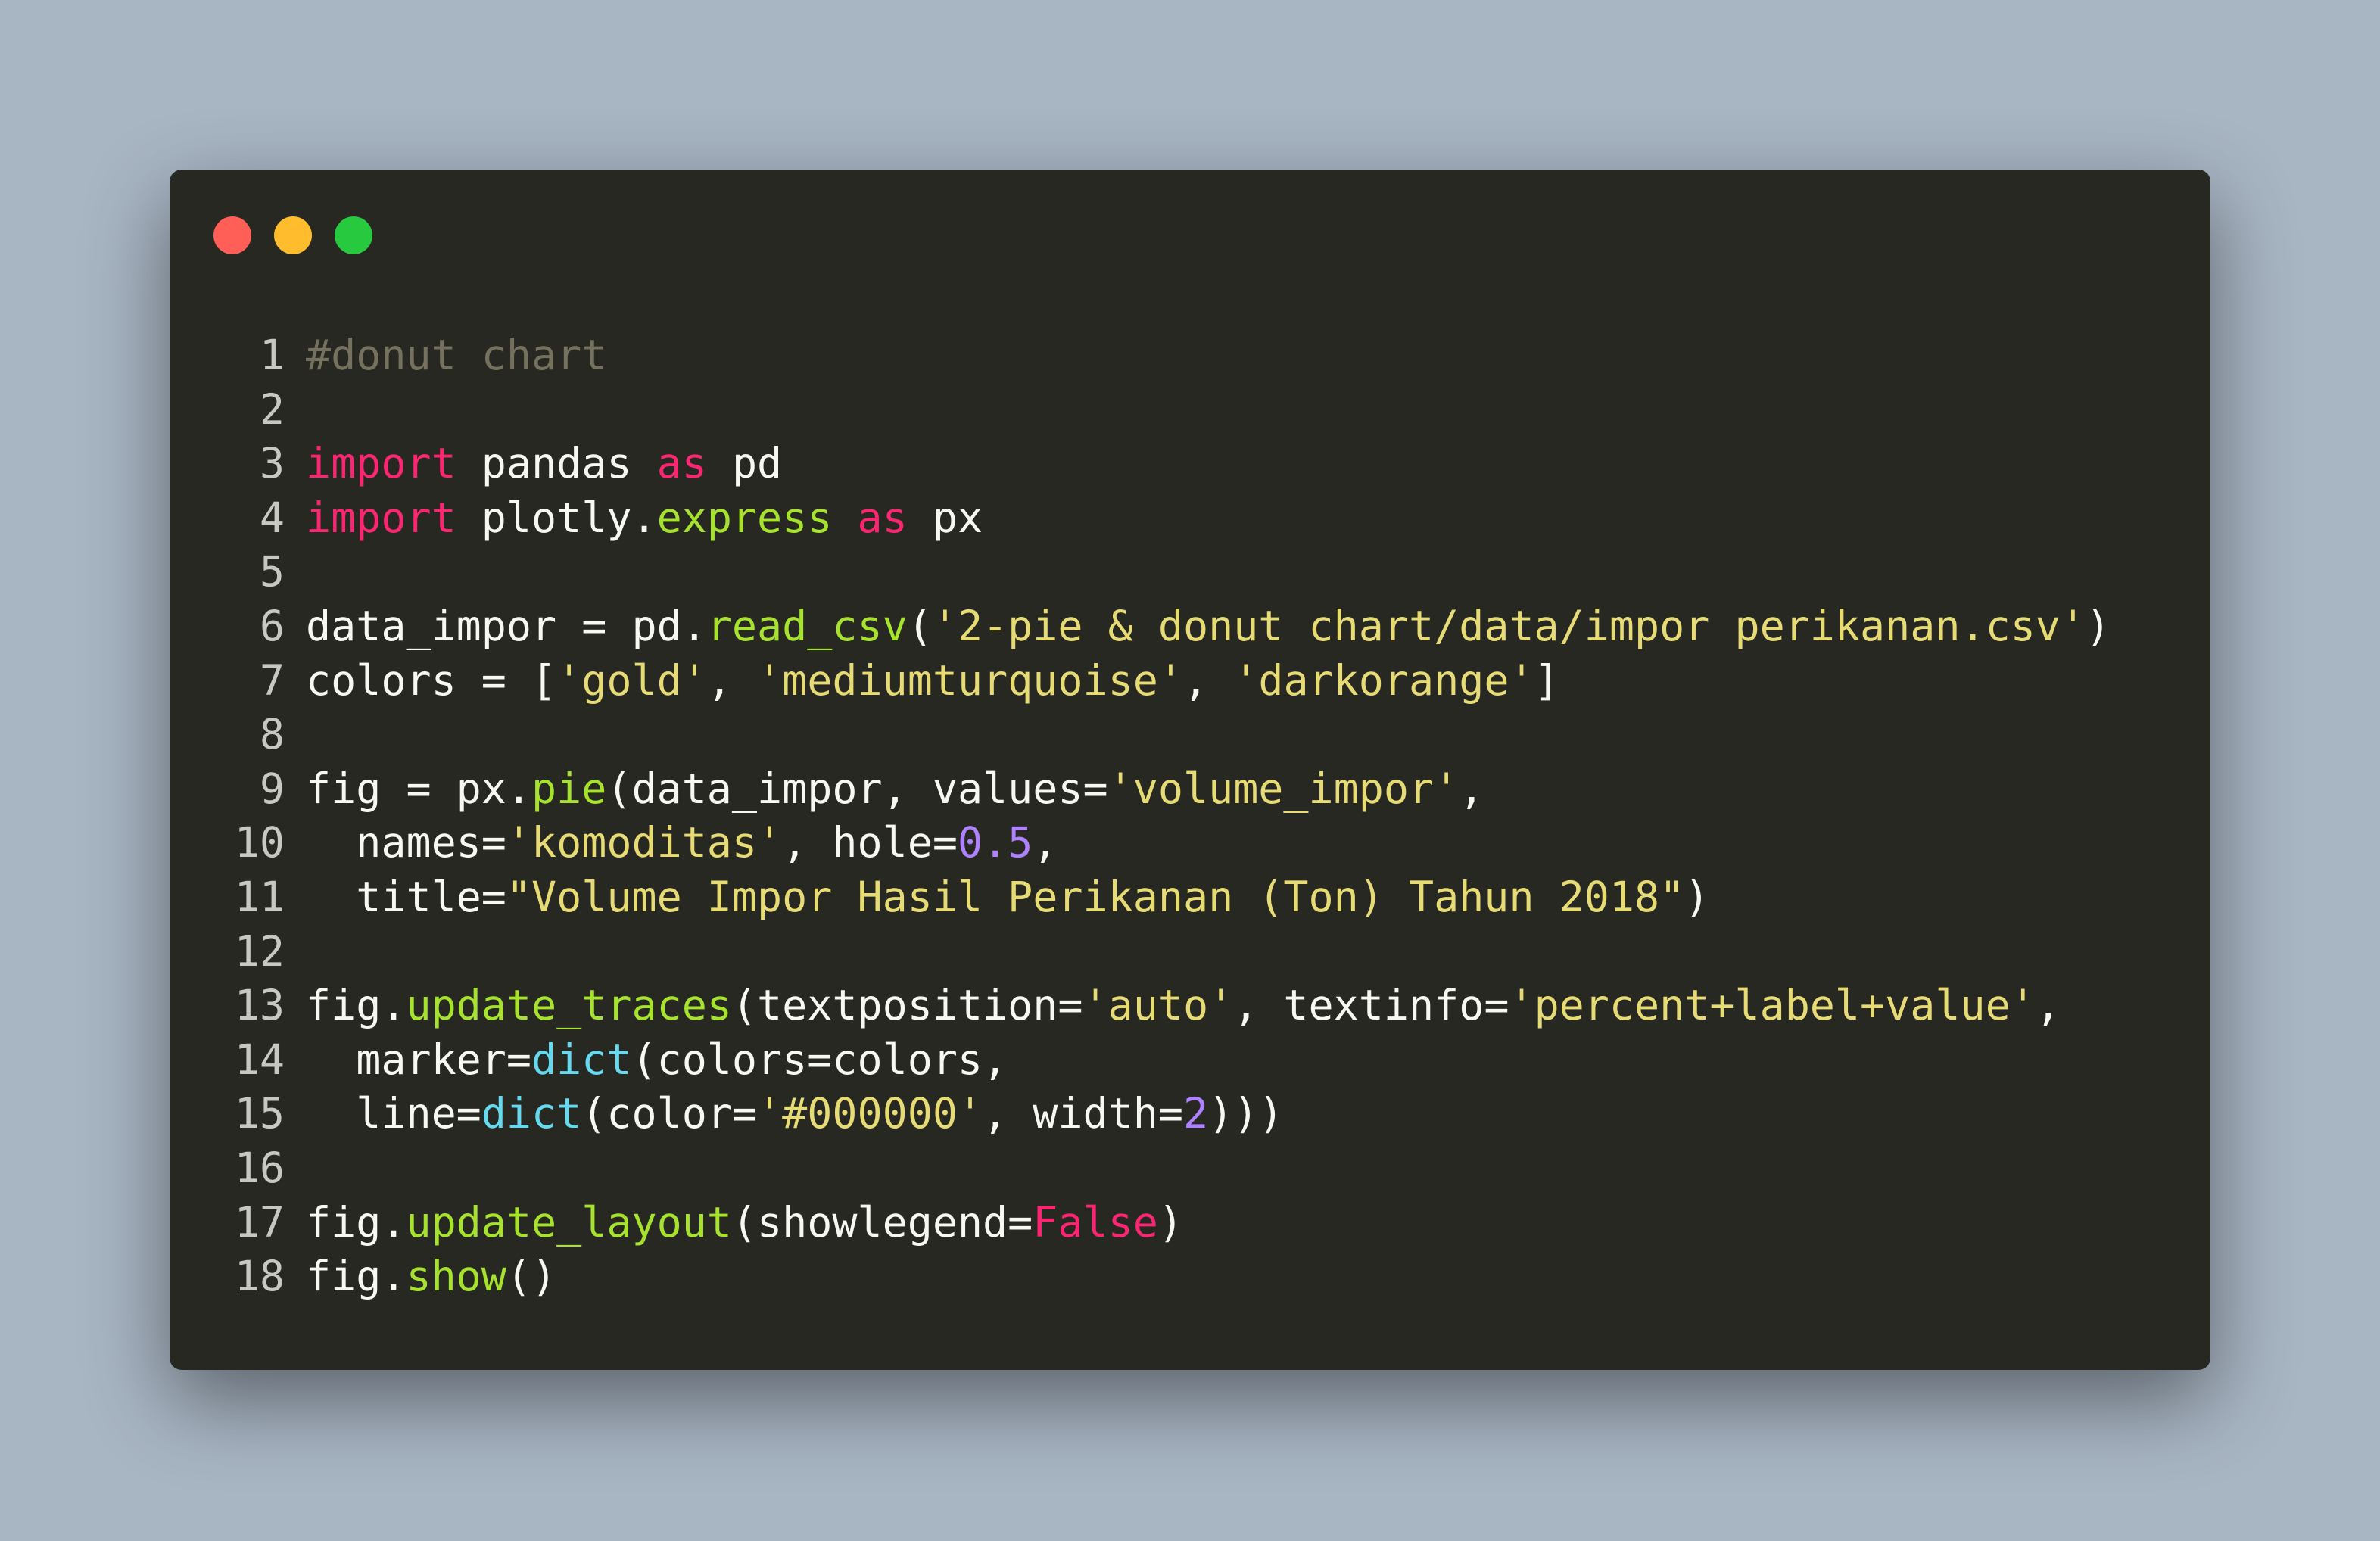 Image resolution: width=2380 pixels, height=1541 pixels. I want to click on code-token-text: ))), so click(1246, 1113).